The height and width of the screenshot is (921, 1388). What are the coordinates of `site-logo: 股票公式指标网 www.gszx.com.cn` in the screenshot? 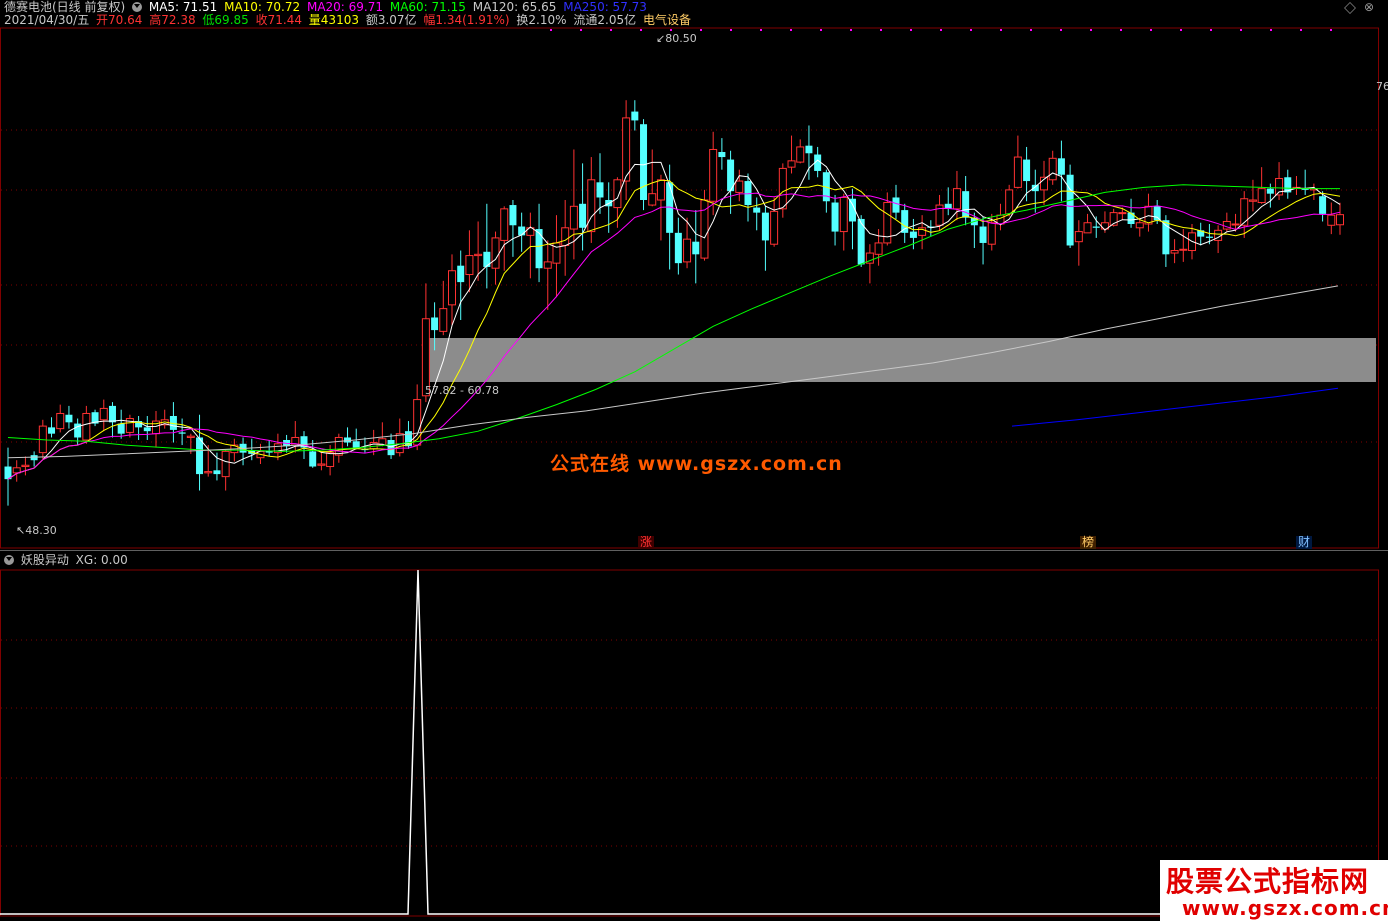 It's located at (1274, 890).